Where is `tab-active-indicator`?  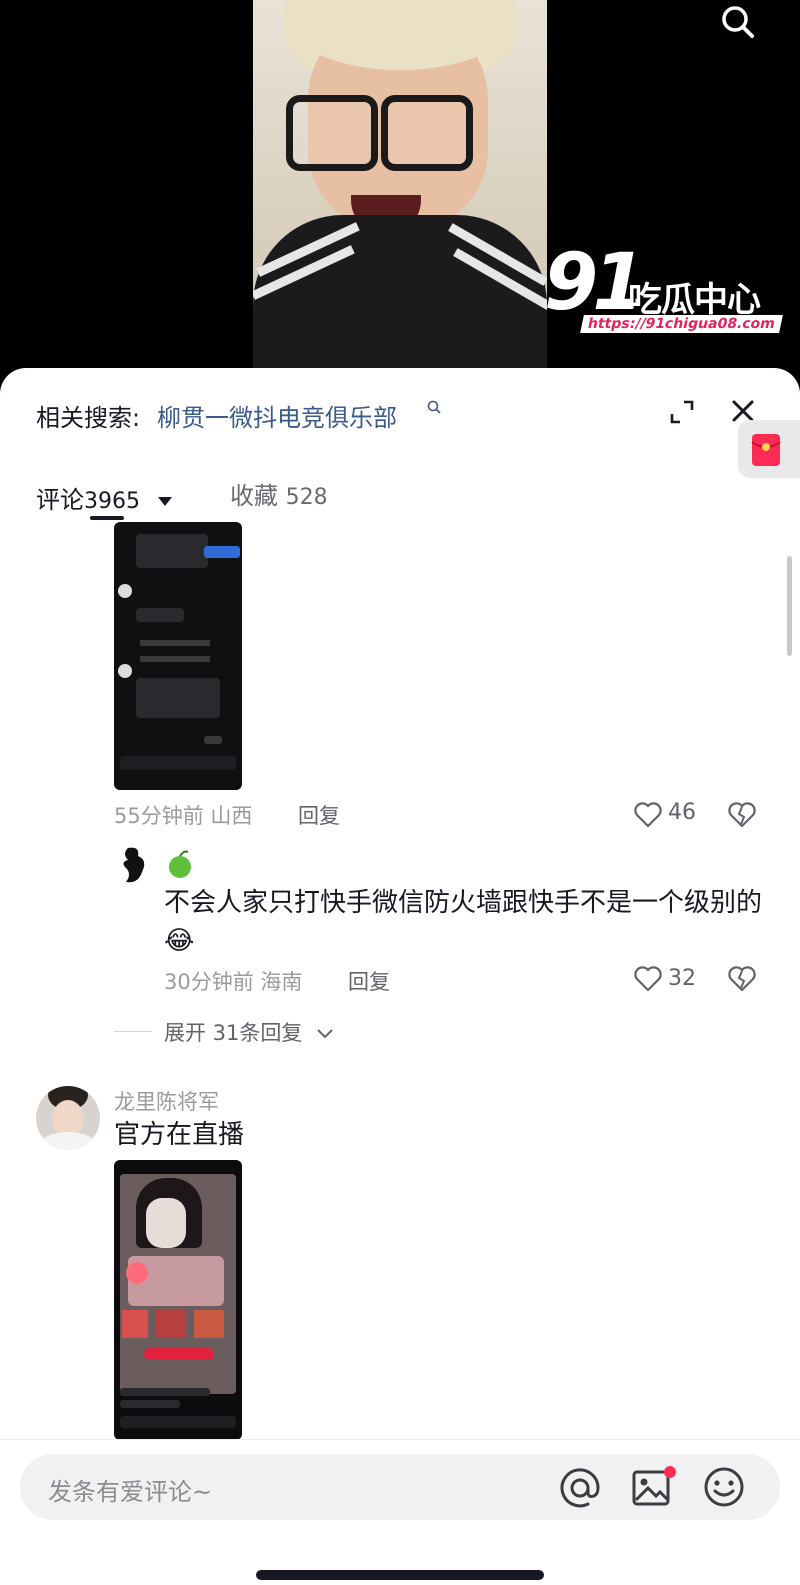 tab-active-indicator is located at coordinates (107, 518).